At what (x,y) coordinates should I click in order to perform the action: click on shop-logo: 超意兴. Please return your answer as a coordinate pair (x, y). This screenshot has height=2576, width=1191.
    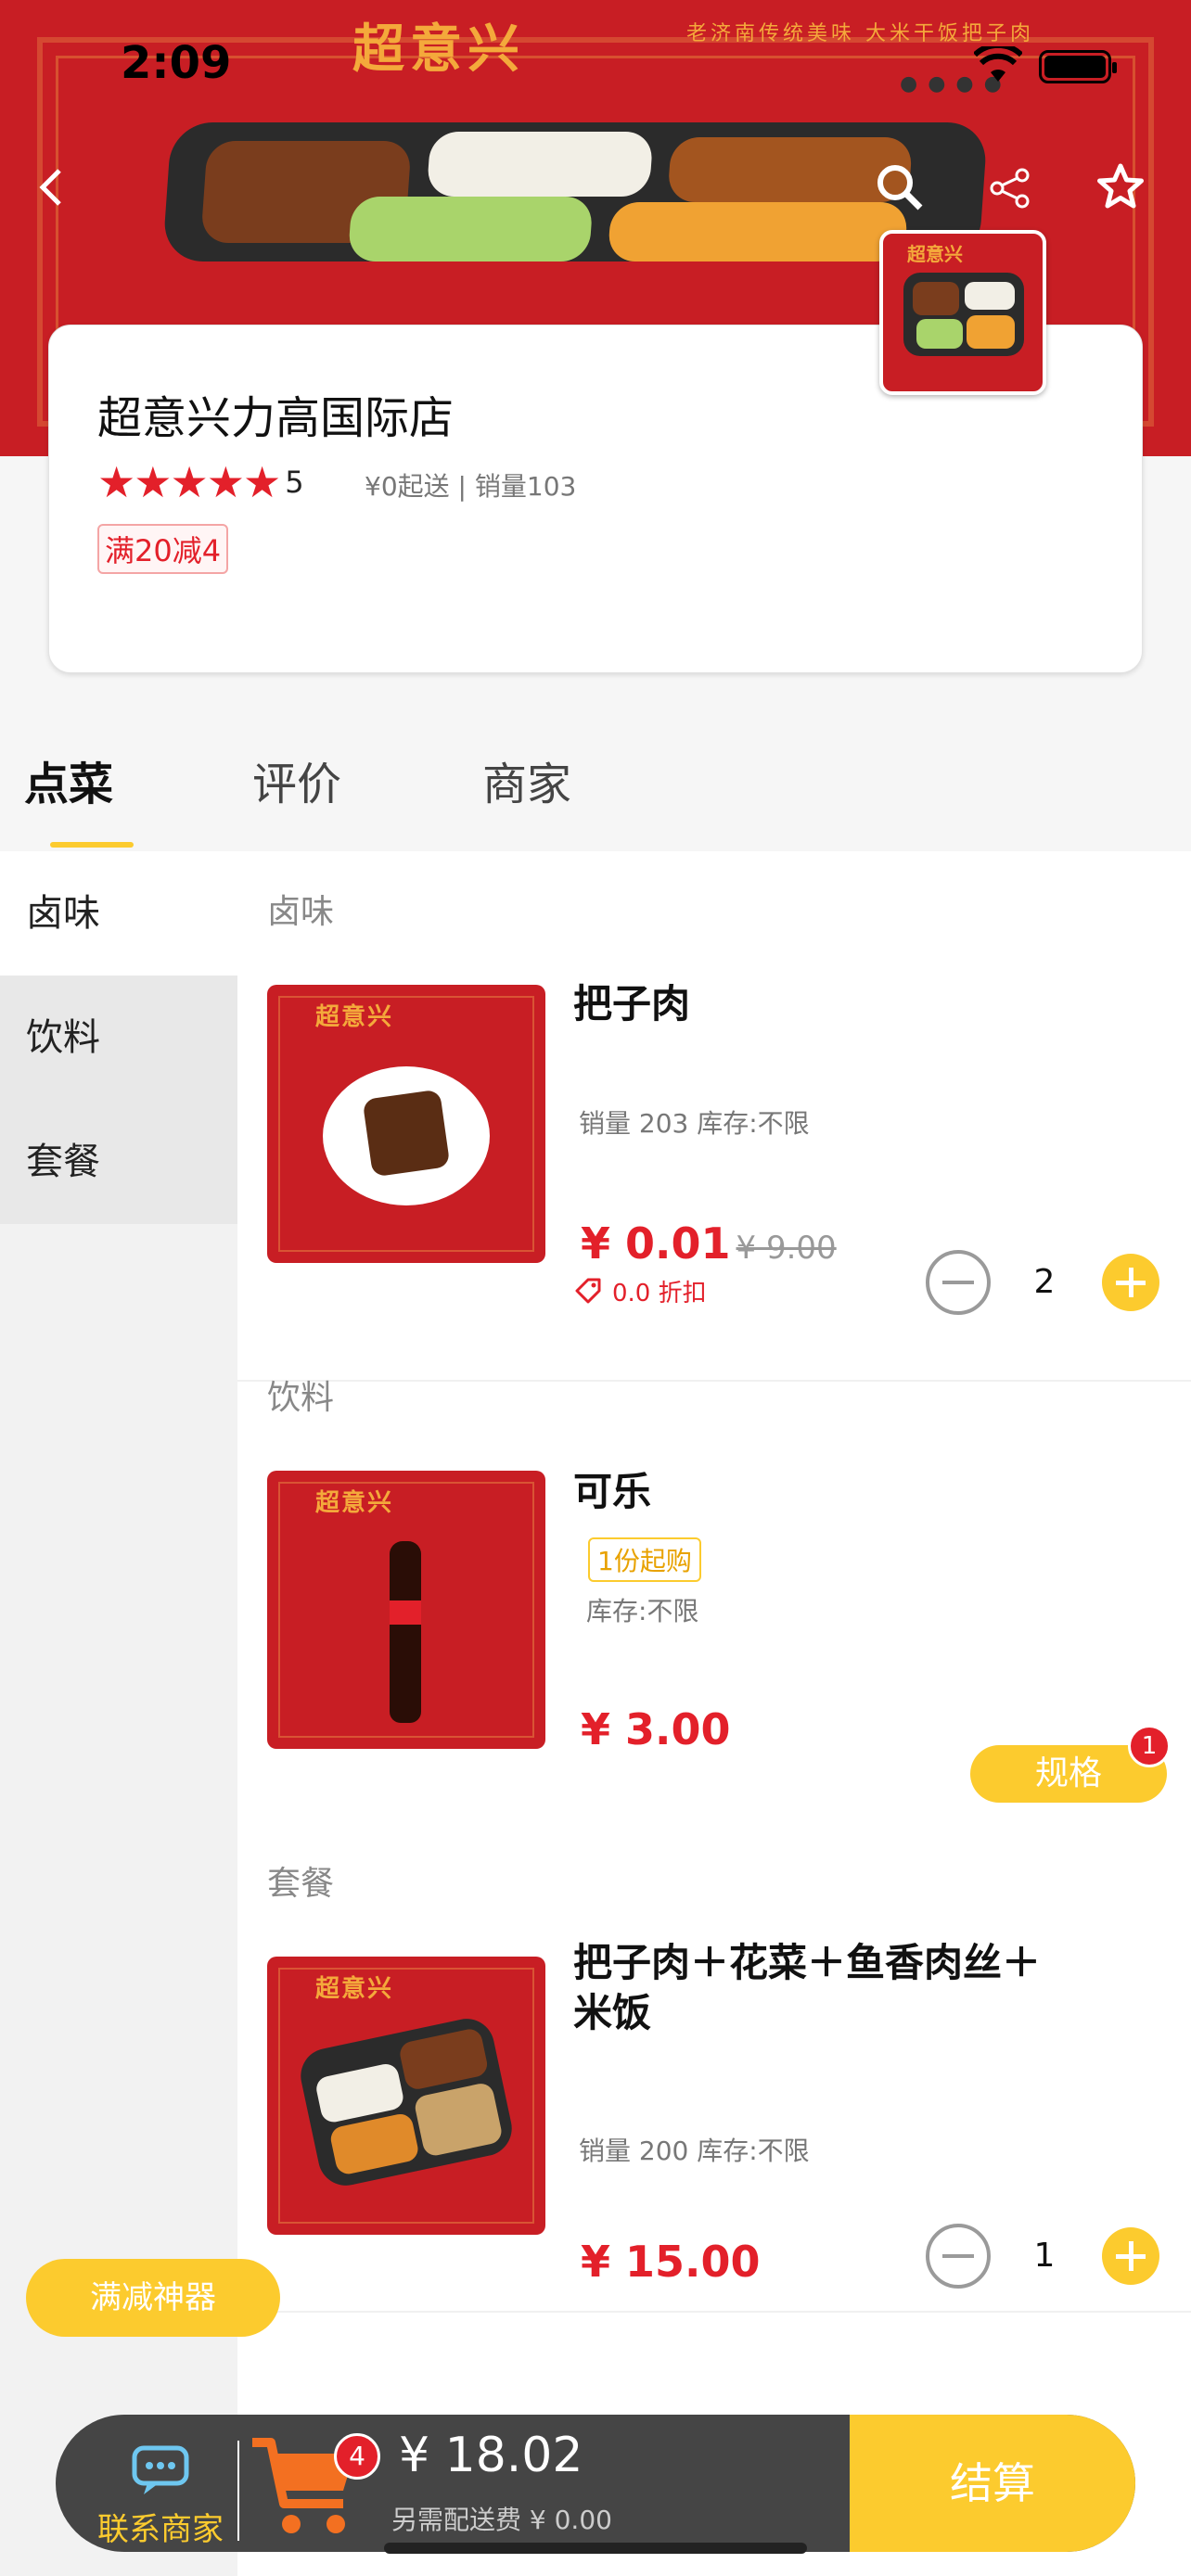
    Looking at the image, I should click on (962, 312).